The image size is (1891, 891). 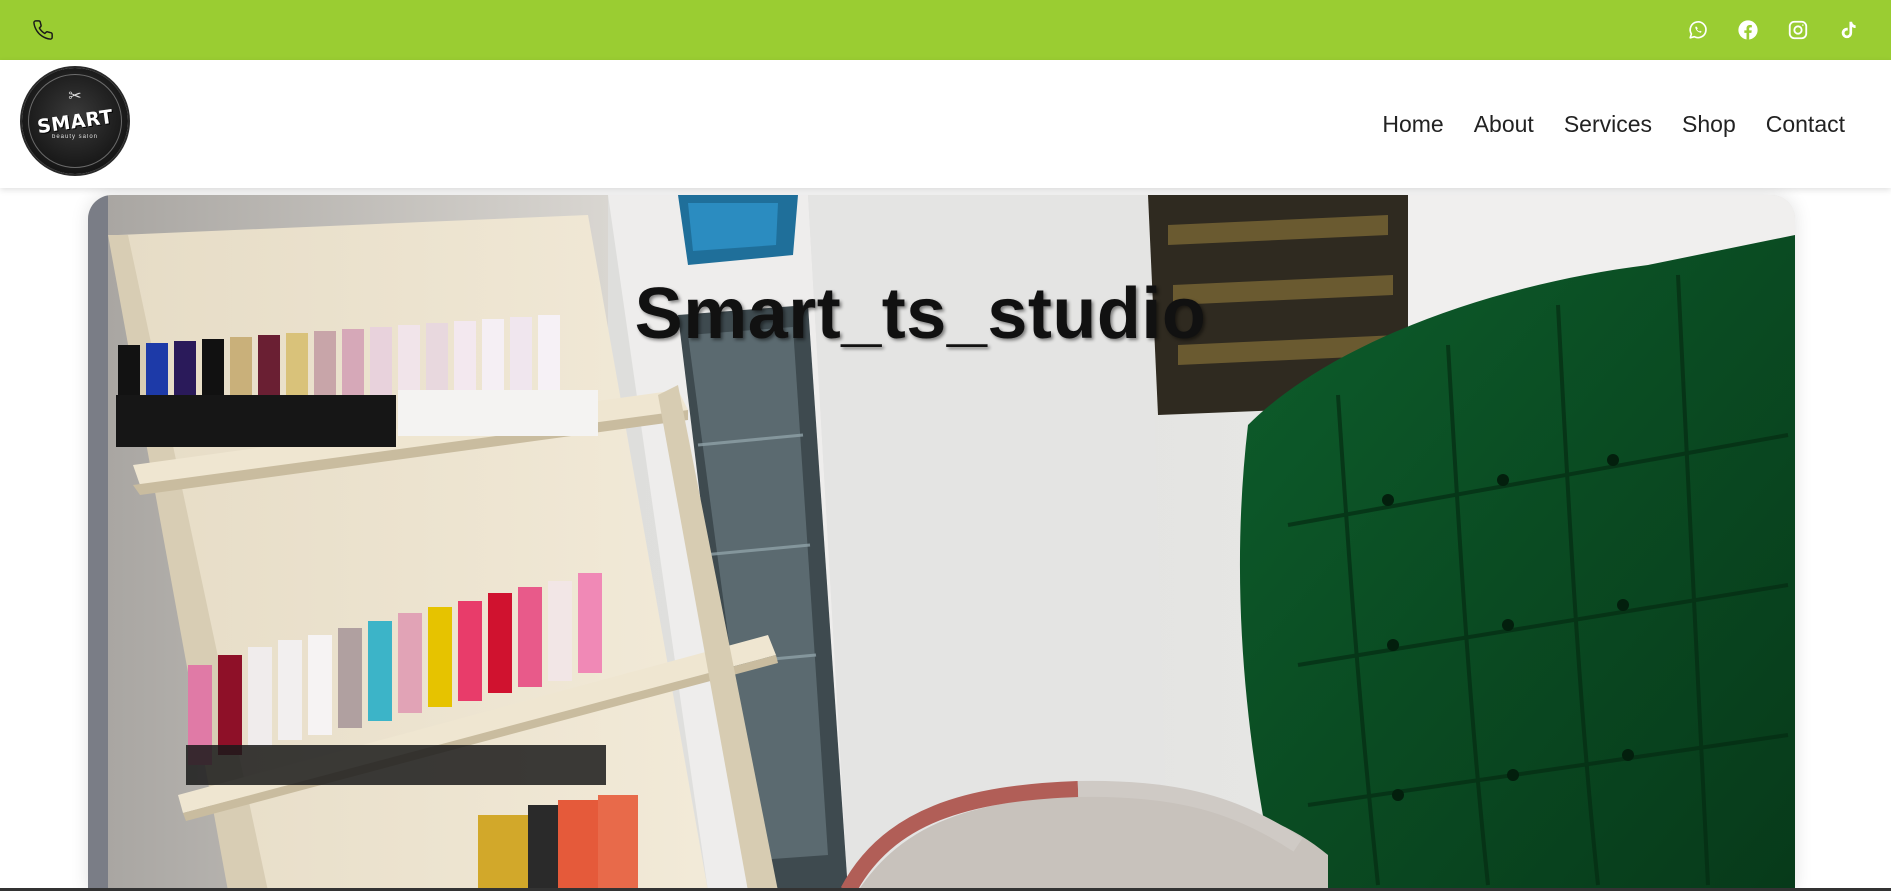 I want to click on site-logo: ✂ SMART beauty salon, so click(x=75, y=121).